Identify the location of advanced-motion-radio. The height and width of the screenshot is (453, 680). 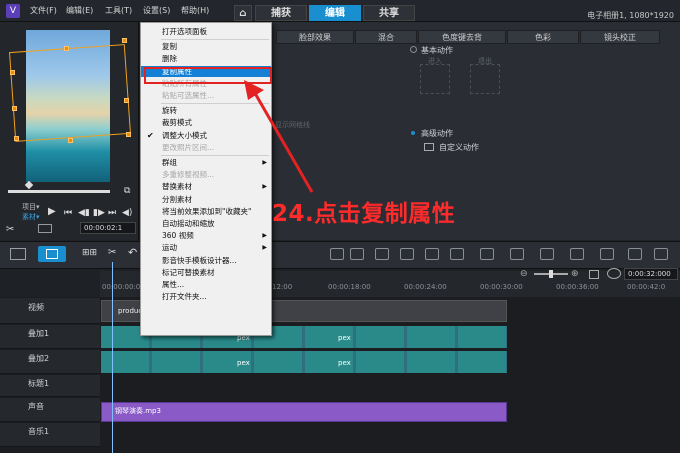
(413, 133).